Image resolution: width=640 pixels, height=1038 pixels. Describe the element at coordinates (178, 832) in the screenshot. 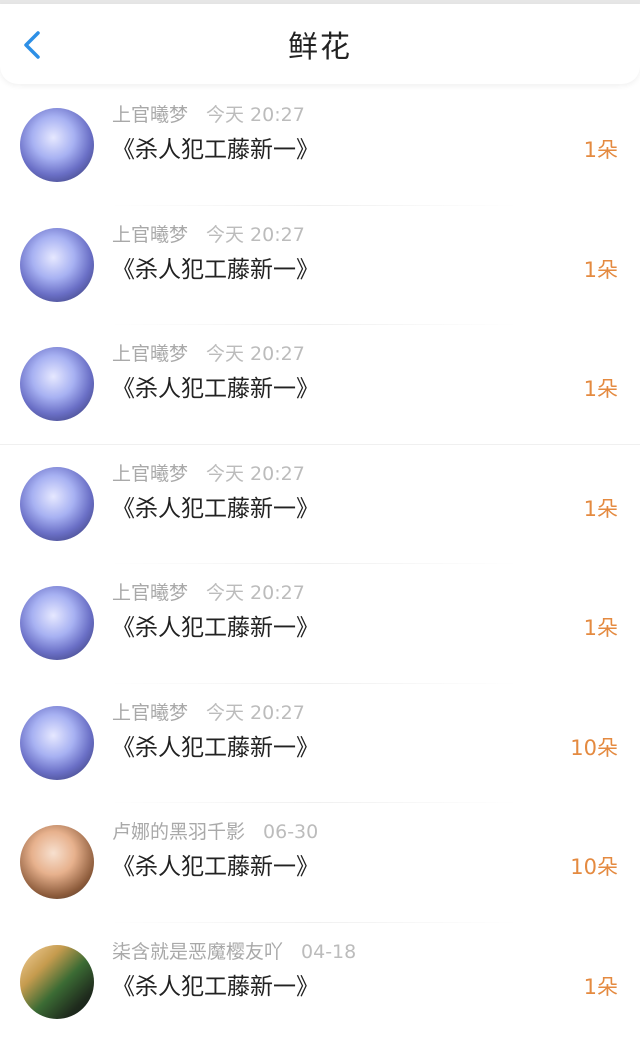

I see `user-name: 卢娜的黑羽千影` at that location.